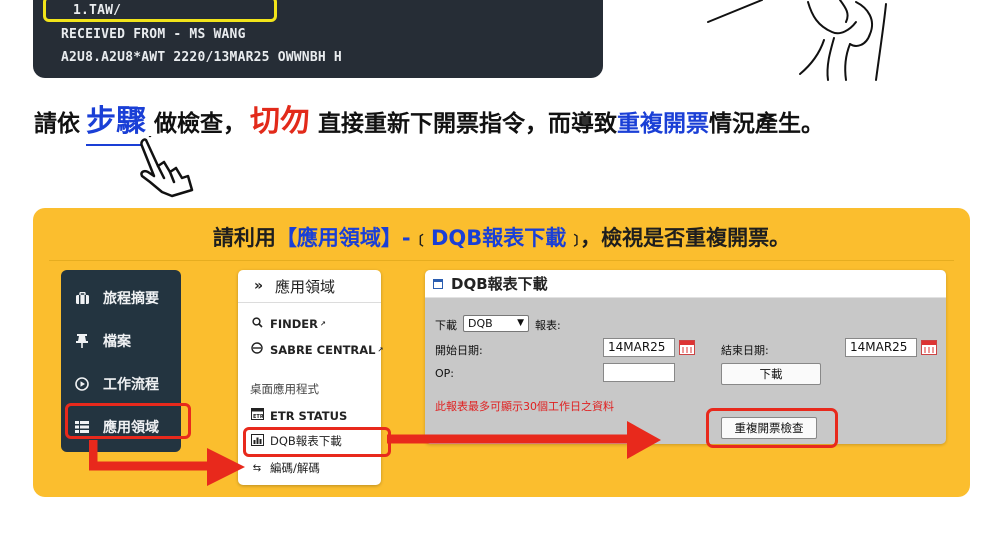 This screenshot has width=1000, height=533. I want to click on headline-part-4: 情況產生。, so click(766, 124).